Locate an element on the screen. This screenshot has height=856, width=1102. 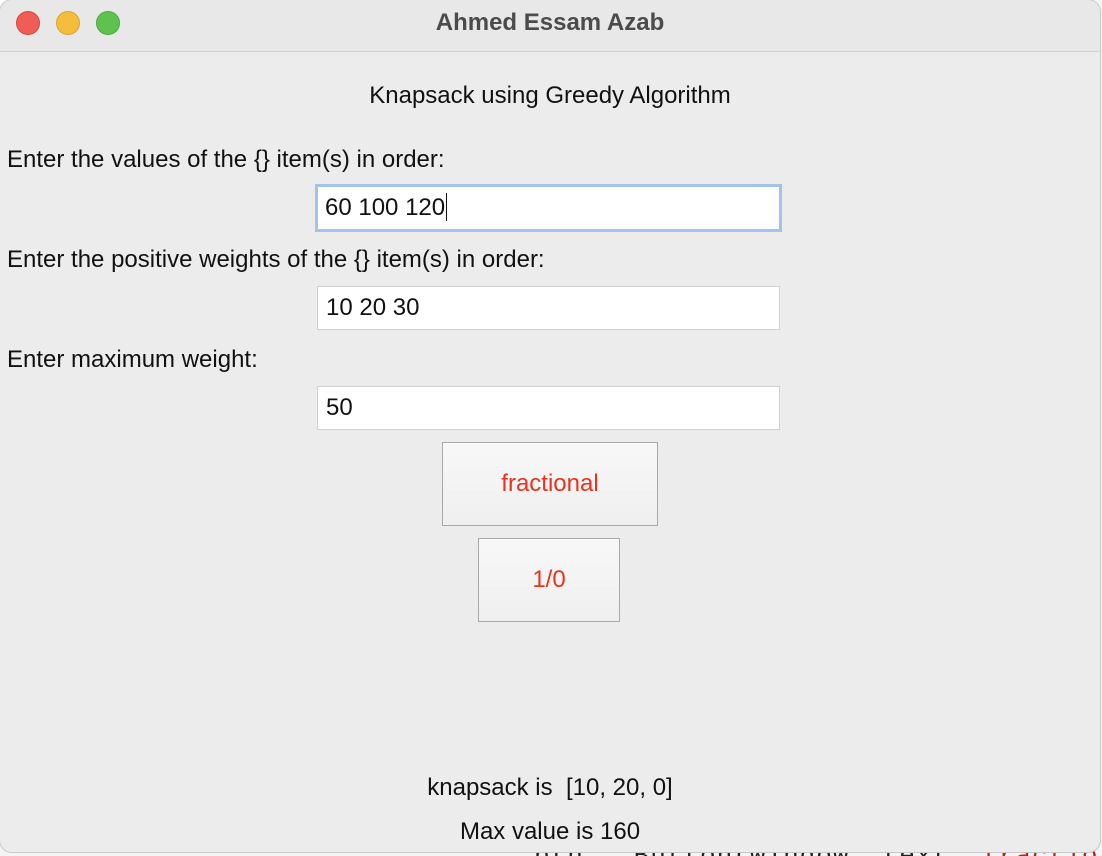
fractional-button: fractional is located at coordinates (550, 484).